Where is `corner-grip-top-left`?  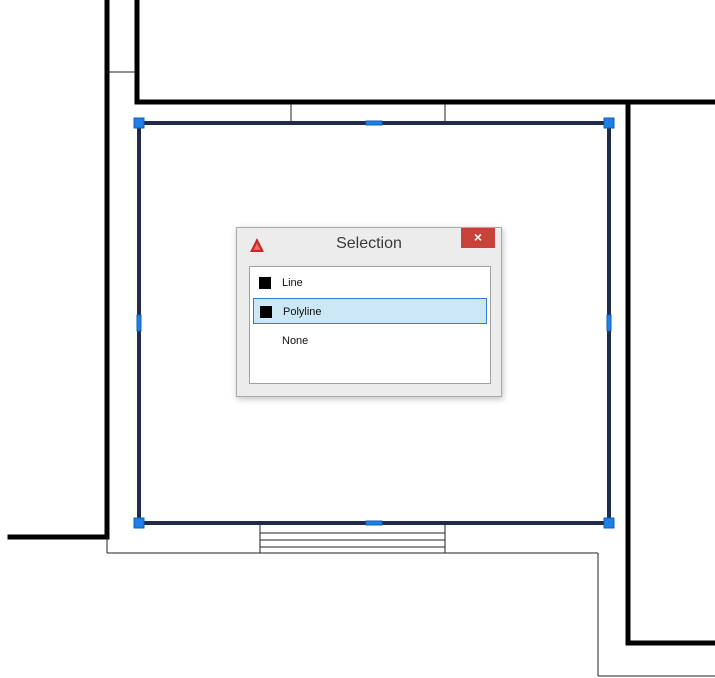 corner-grip-top-left is located at coordinates (139, 123).